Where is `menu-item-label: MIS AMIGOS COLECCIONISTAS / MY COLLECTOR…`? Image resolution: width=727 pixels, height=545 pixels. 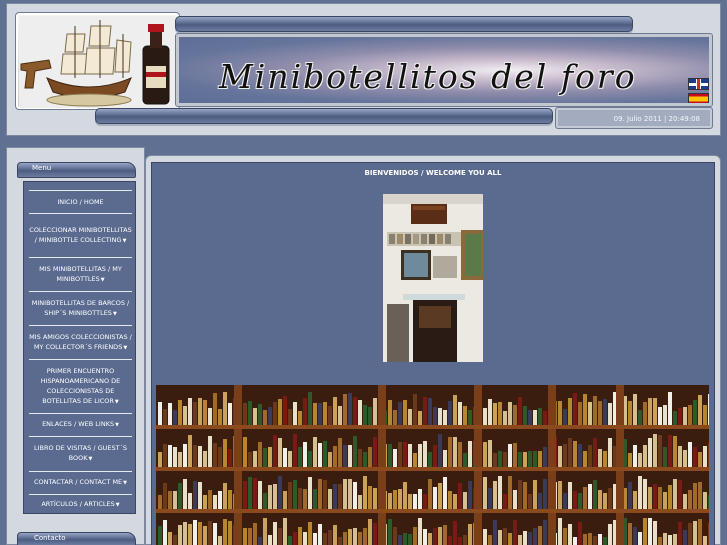 menu-item-label: MIS AMIGOS COLECCIONISTAS / MY COLLECTOR… is located at coordinates (80, 342).